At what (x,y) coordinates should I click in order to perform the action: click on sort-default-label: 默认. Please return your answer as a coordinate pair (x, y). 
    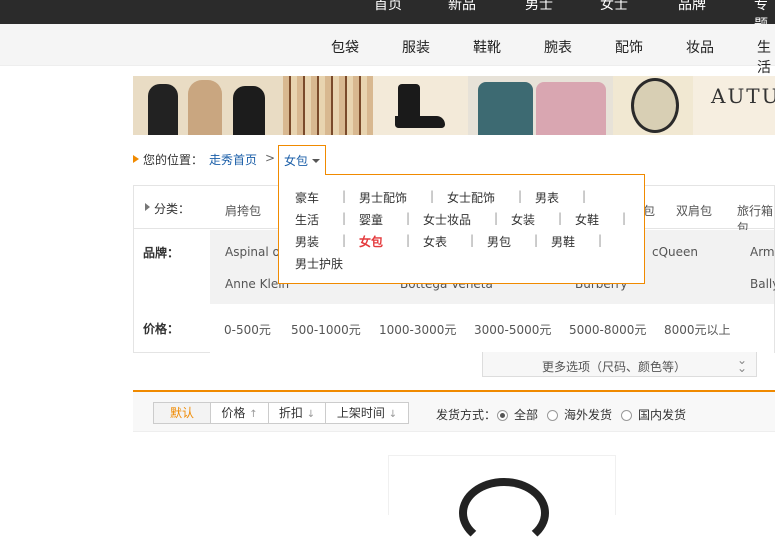
    Looking at the image, I should click on (181, 413).